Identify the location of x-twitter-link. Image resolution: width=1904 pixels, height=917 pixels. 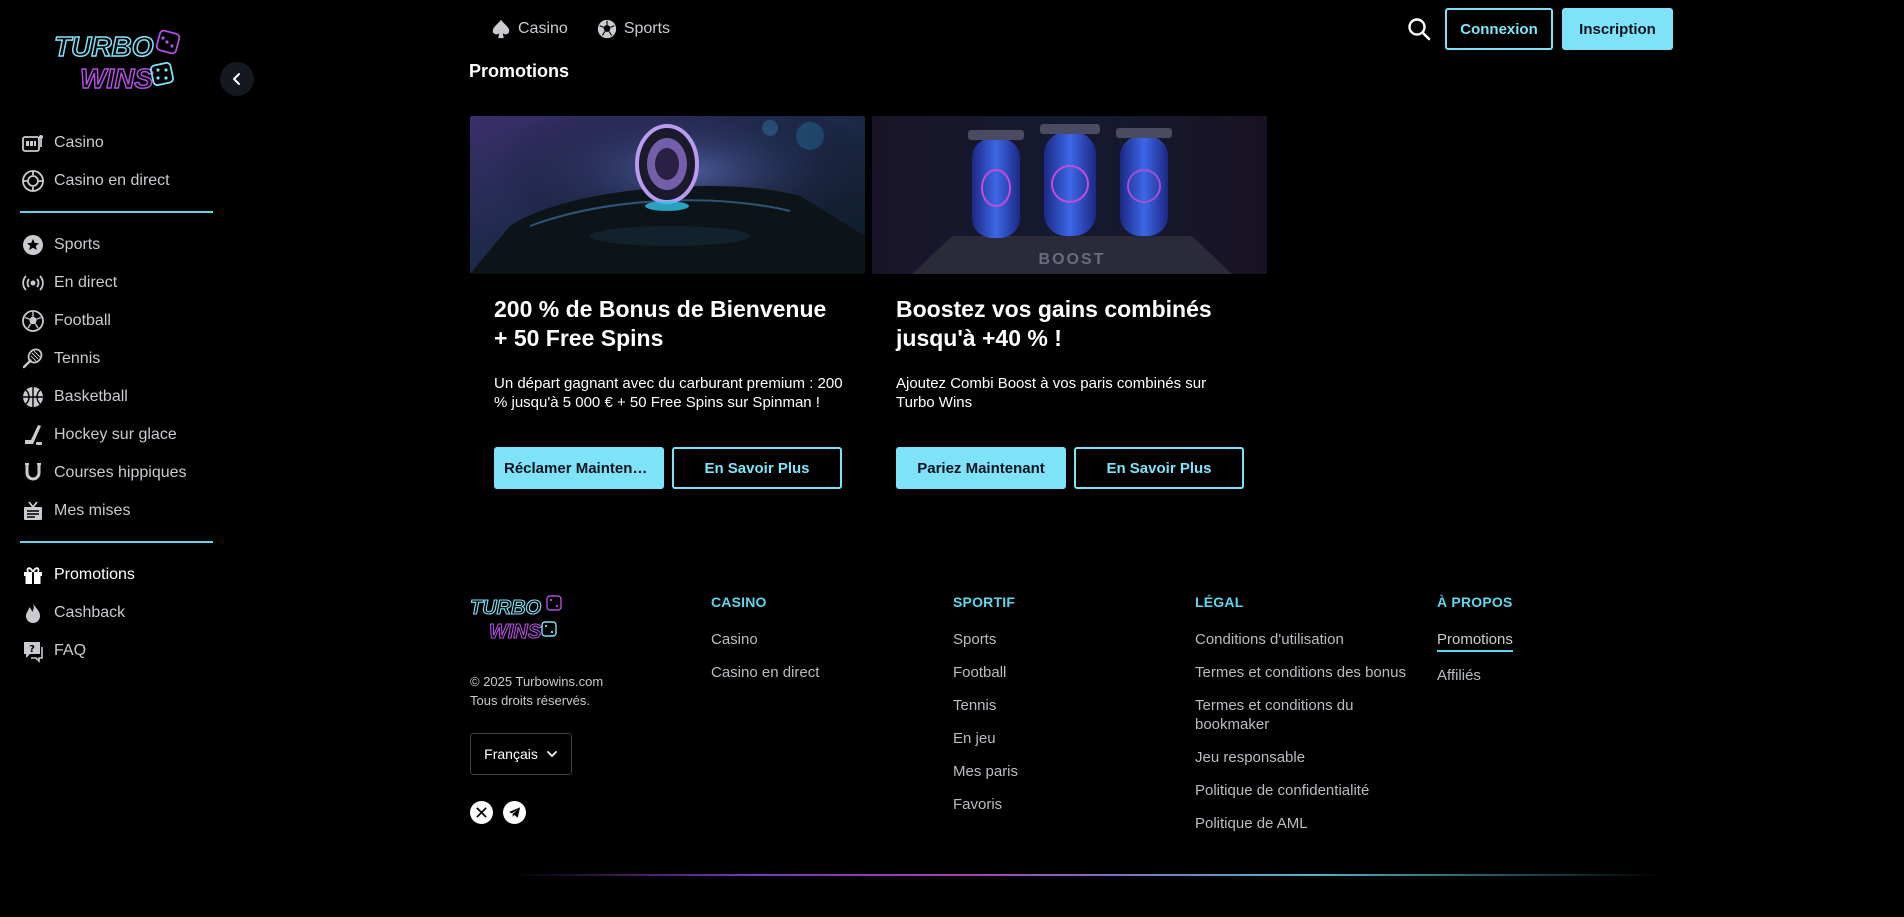
(481, 812).